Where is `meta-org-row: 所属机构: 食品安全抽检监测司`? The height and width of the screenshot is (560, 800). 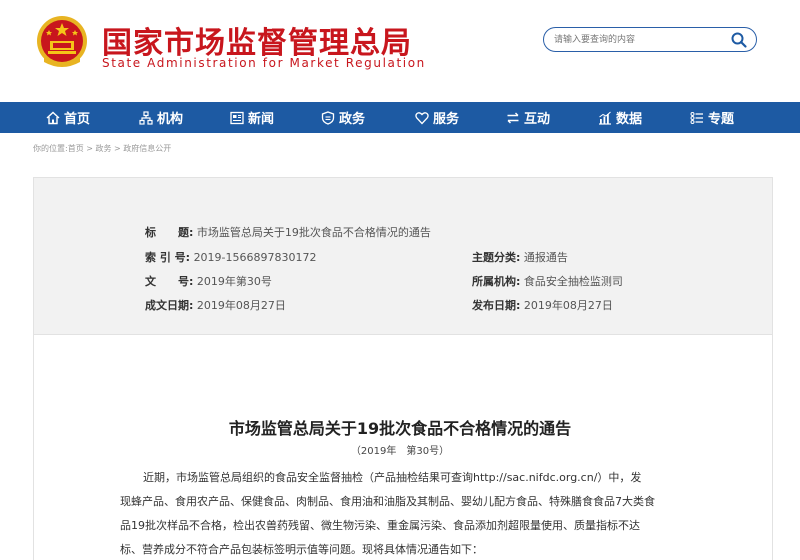
meta-org-row: 所属机构: 食品安全抽检监测司 is located at coordinates (547, 281).